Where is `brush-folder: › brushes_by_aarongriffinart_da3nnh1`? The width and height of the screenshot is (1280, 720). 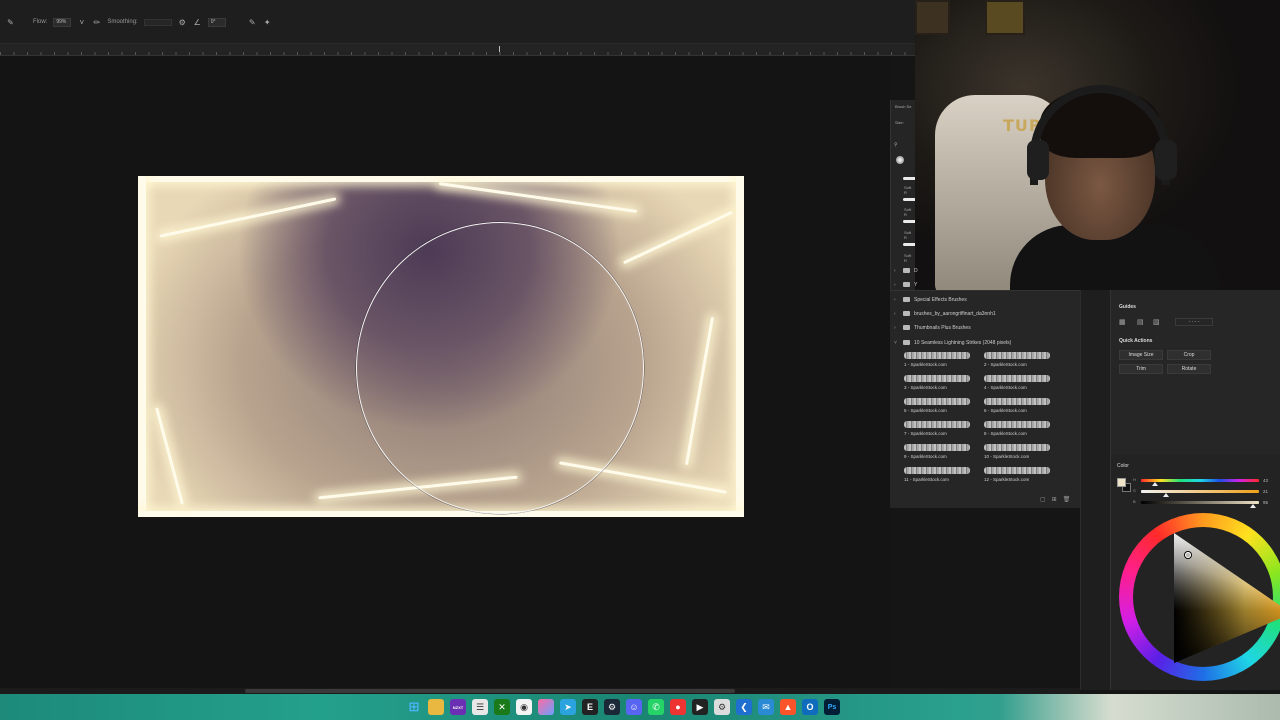
brush-folder: › brushes_by_aarongriffinart_da3nnh1 is located at coordinates (945, 313).